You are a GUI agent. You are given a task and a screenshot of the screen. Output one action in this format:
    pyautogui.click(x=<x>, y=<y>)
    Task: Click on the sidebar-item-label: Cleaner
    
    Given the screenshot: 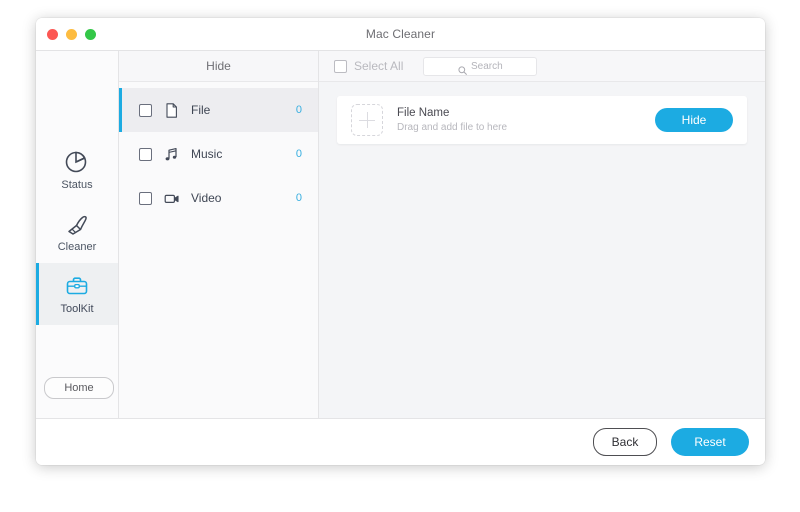 What is the action you would take?
    pyautogui.click(x=77, y=247)
    